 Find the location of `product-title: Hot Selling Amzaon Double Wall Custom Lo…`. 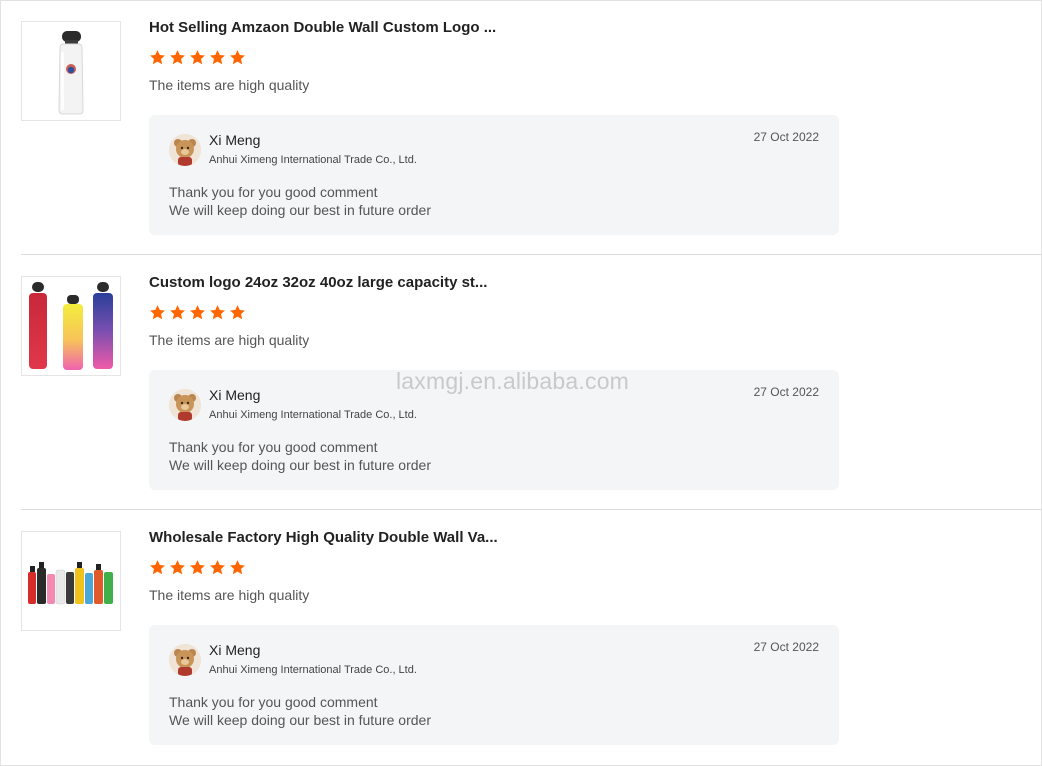

product-title: Hot Selling Amzaon Double Wall Custom Lo… is located at coordinates (322, 27).